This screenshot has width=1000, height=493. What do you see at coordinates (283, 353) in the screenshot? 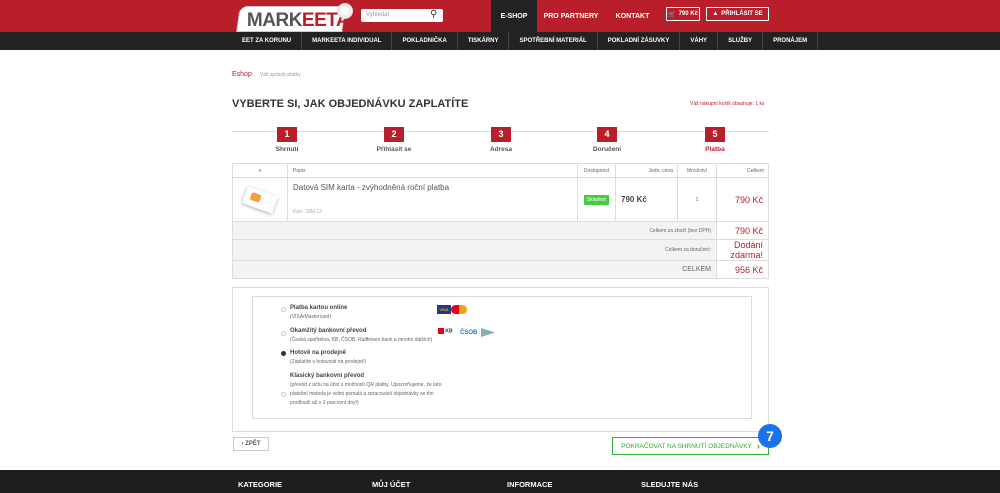
I see `radio-cash` at bounding box center [283, 353].